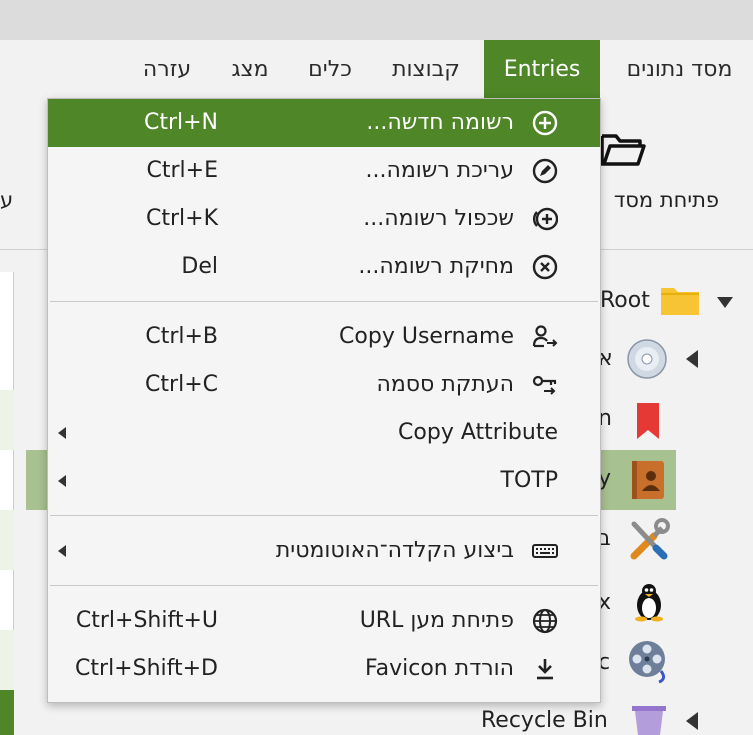 The width and height of the screenshot is (753, 735). Describe the element at coordinates (478, 432) in the screenshot. I see `menu-item-label: Copy Attribute` at that location.